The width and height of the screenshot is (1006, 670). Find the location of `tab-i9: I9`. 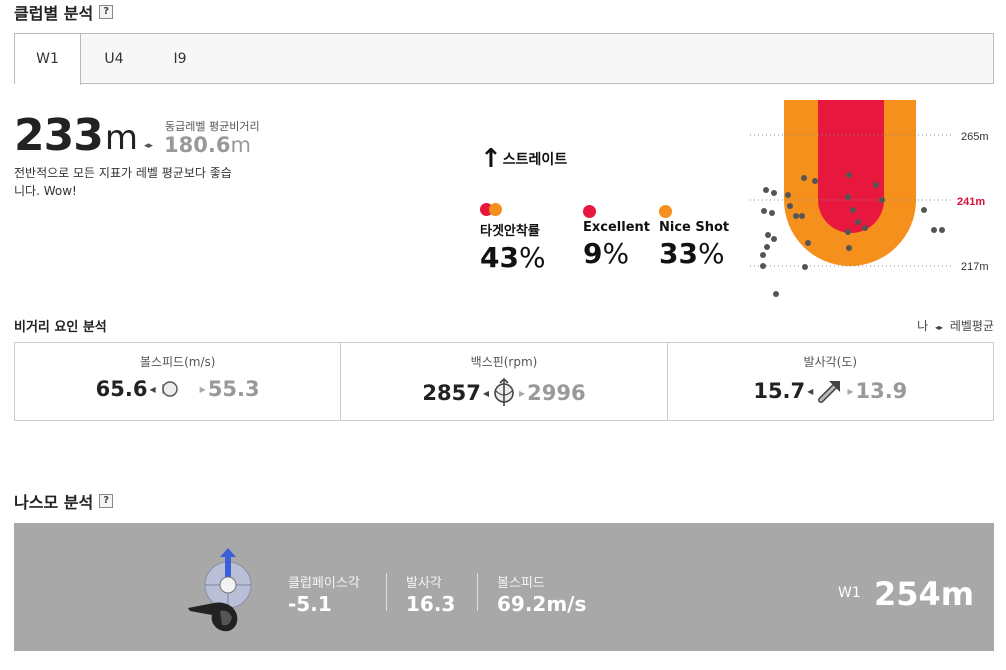

tab-i9: I9 is located at coordinates (180, 59).